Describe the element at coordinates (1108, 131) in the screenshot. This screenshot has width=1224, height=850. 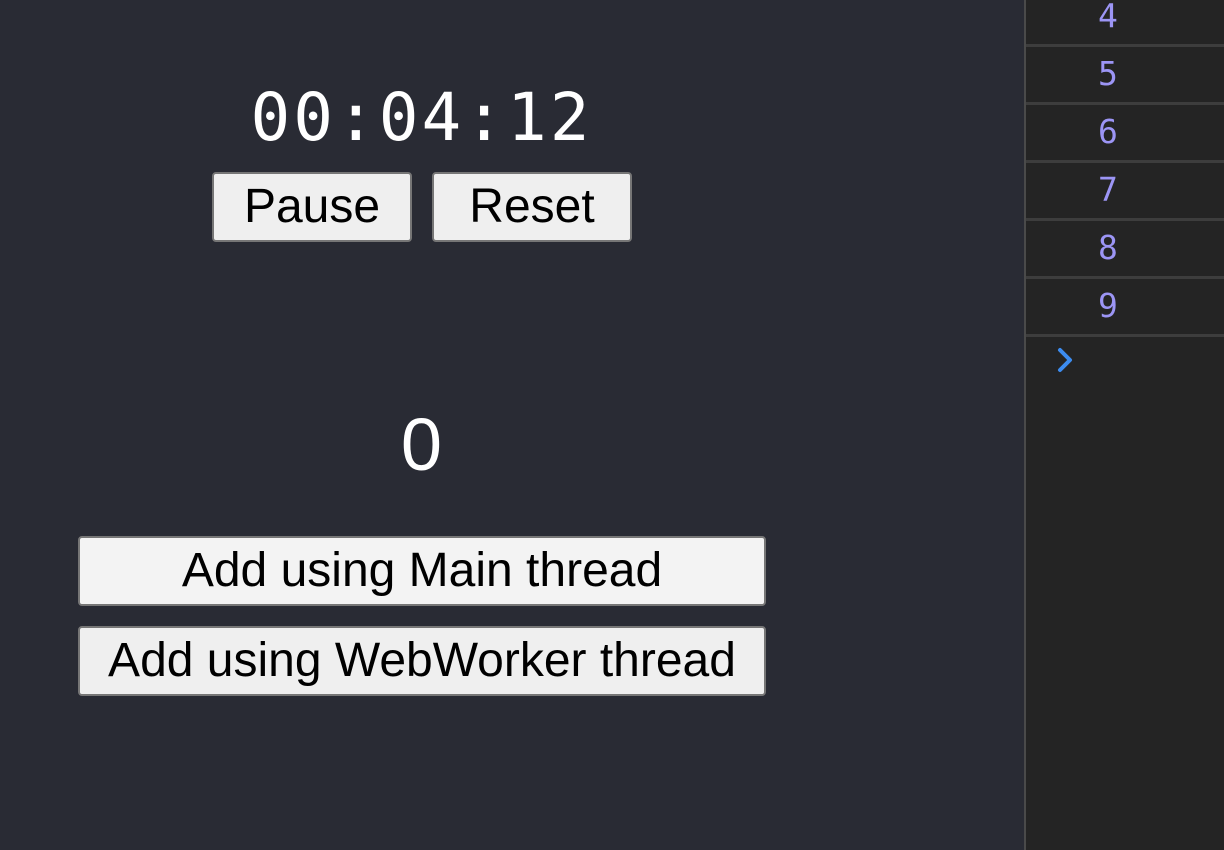
I see `console-log-value: 6` at that location.